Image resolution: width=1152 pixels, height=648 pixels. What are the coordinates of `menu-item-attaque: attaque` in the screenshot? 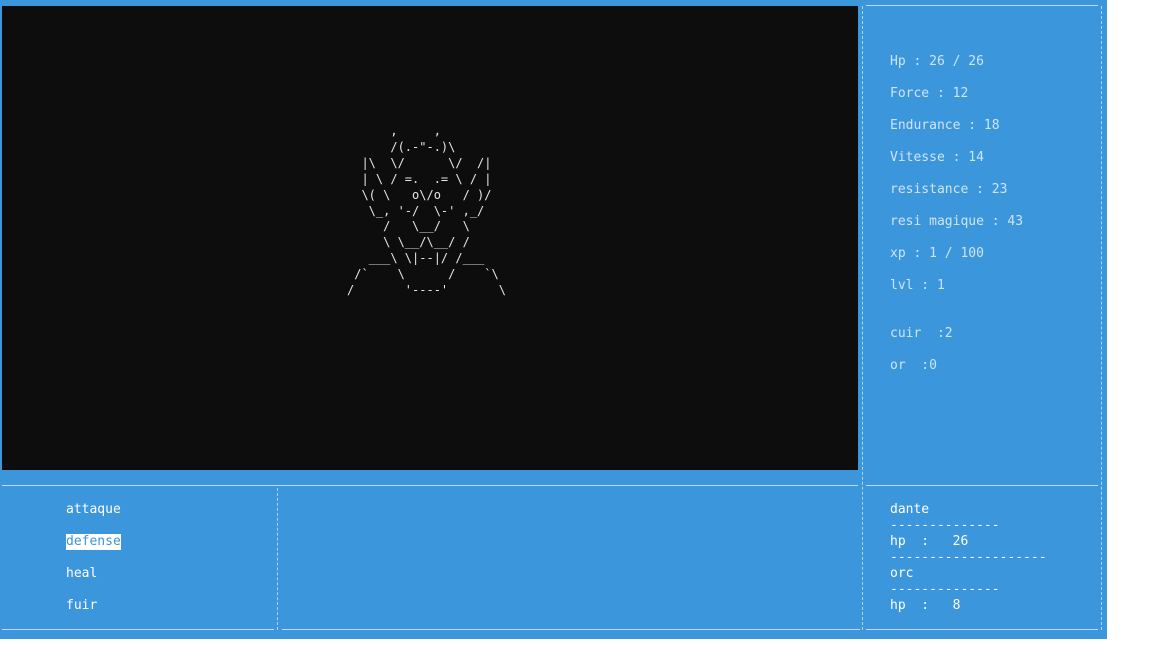 It's located at (93, 510).